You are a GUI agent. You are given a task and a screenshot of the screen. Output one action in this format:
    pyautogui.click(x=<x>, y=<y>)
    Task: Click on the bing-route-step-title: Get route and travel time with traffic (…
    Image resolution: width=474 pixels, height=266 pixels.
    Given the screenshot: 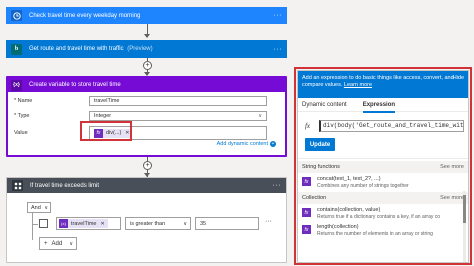 What is the action you would take?
    pyautogui.click(x=91, y=49)
    